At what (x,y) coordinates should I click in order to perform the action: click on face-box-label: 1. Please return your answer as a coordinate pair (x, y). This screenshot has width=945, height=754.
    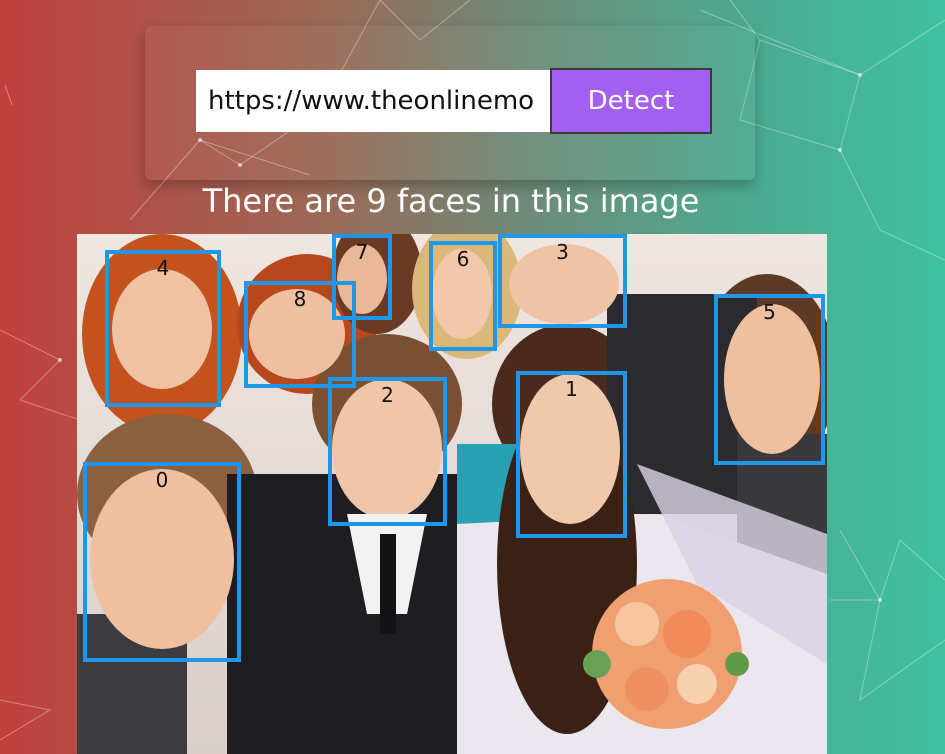
    Looking at the image, I should click on (571, 389).